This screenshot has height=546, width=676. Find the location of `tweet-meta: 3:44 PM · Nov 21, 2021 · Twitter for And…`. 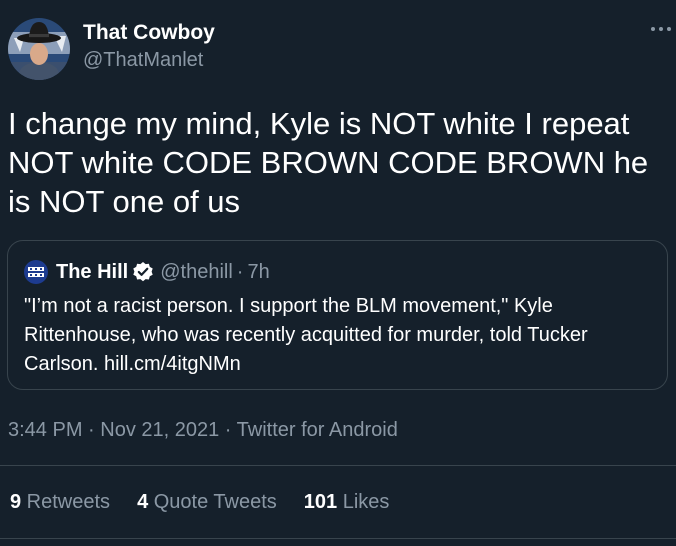

tweet-meta: 3:44 PM · Nov 21, 2021 · Twitter for And… is located at coordinates (203, 430).